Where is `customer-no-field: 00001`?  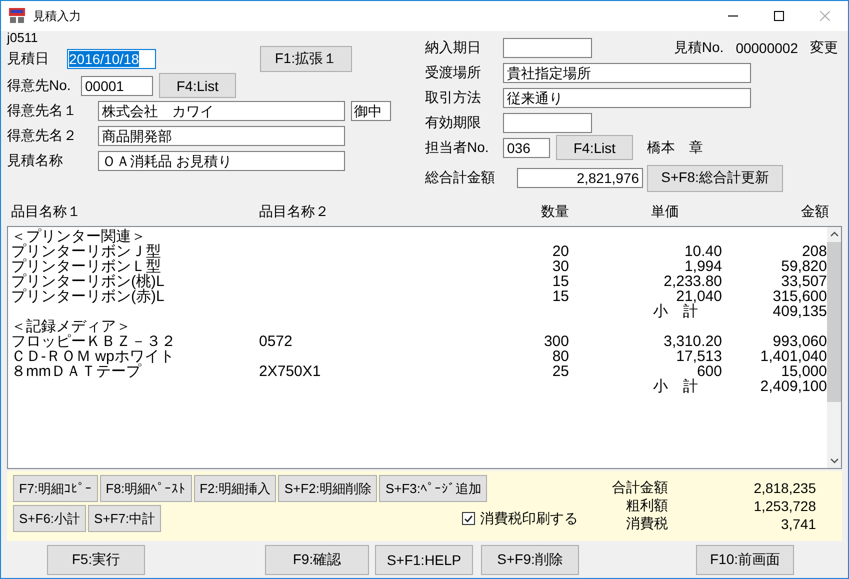
customer-no-field: 00001 is located at coordinates (117, 86).